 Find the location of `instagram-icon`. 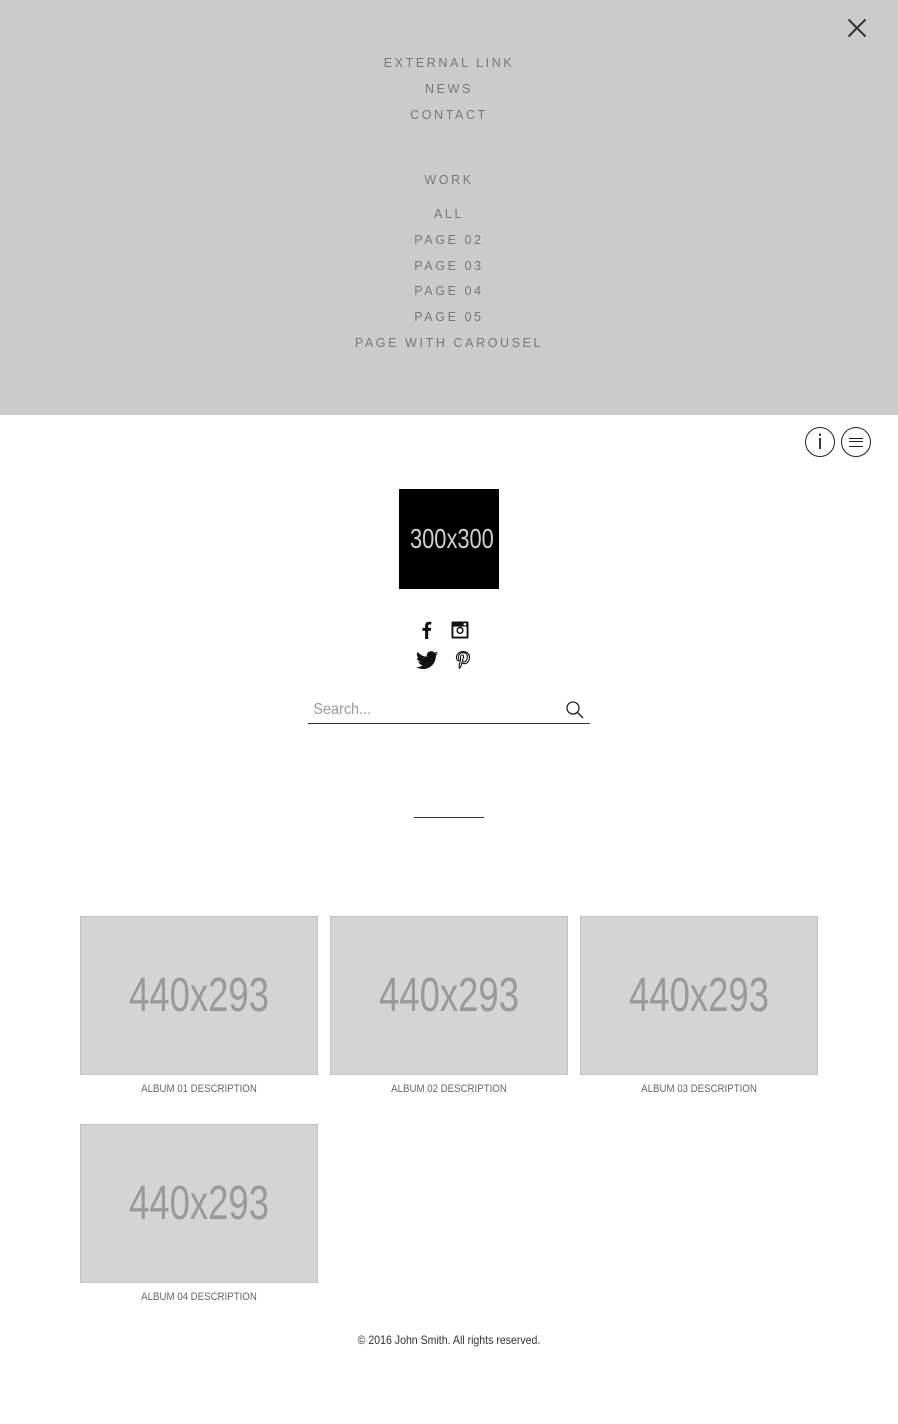

instagram-icon is located at coordinates (460, 630).